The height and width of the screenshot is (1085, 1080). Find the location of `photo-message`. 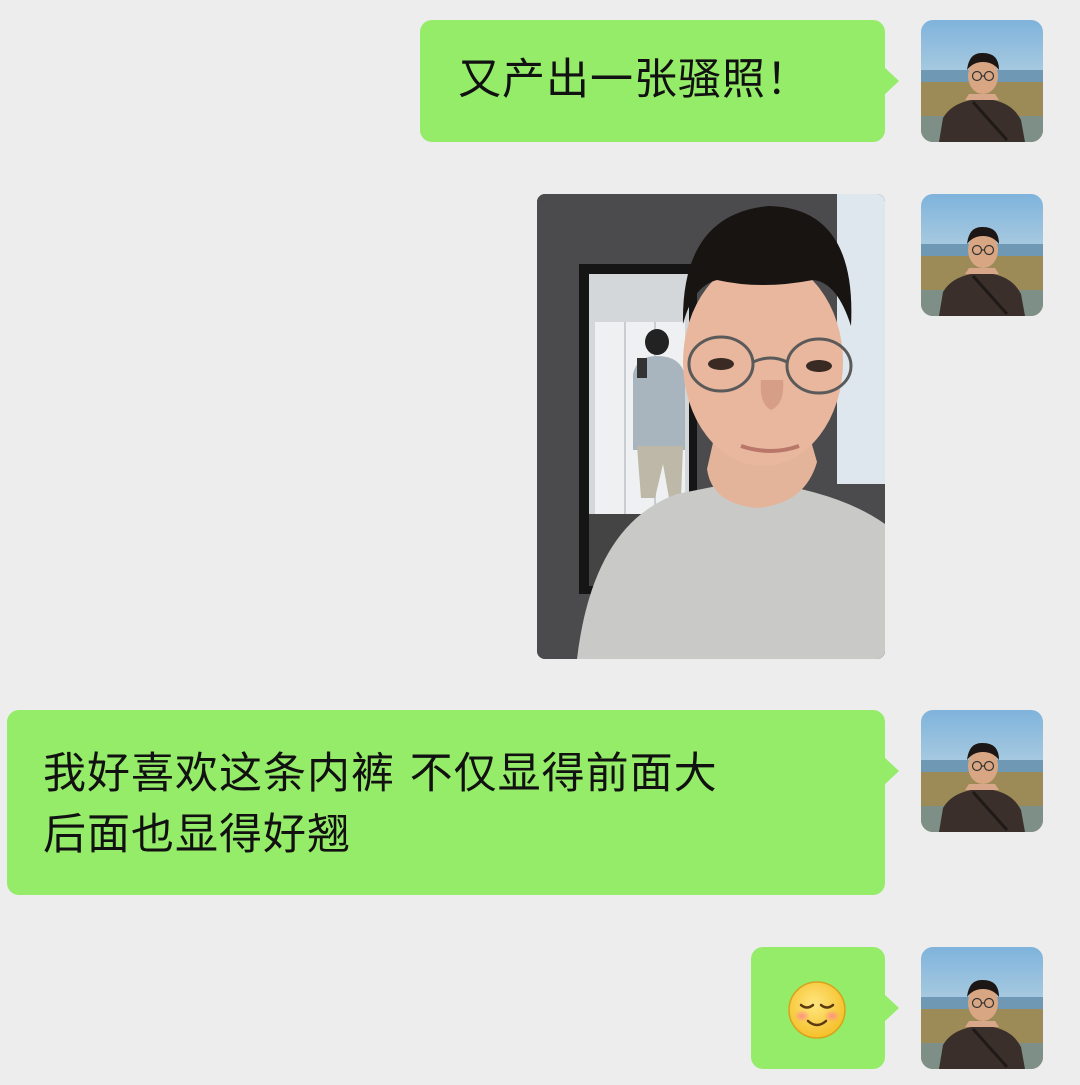

photo-message is located at coordinates (711, 426).